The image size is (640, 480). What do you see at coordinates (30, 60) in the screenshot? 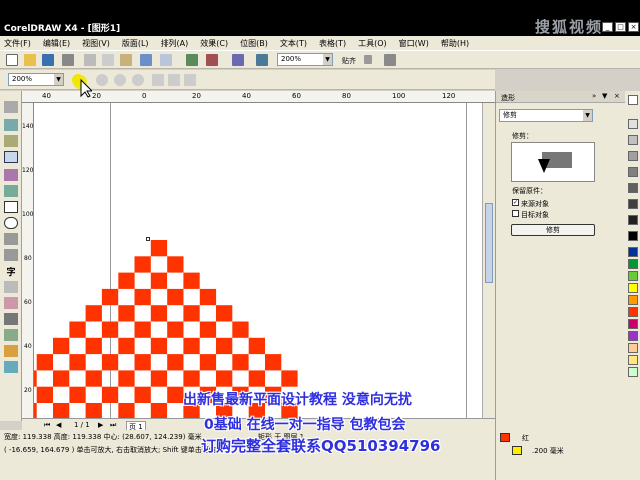
I see `open-icon` at bounding box center [30, 60].